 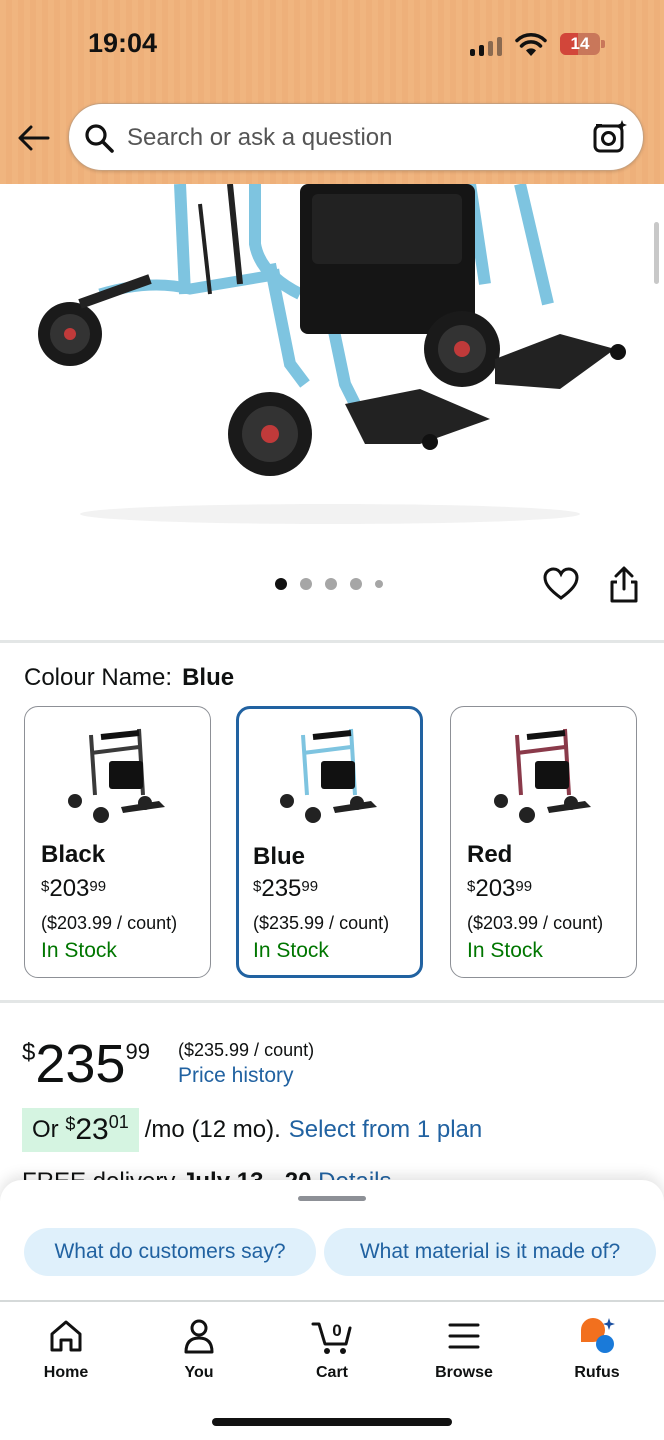 I want to click on tab-home: Home, so click(x=66, y=1349).